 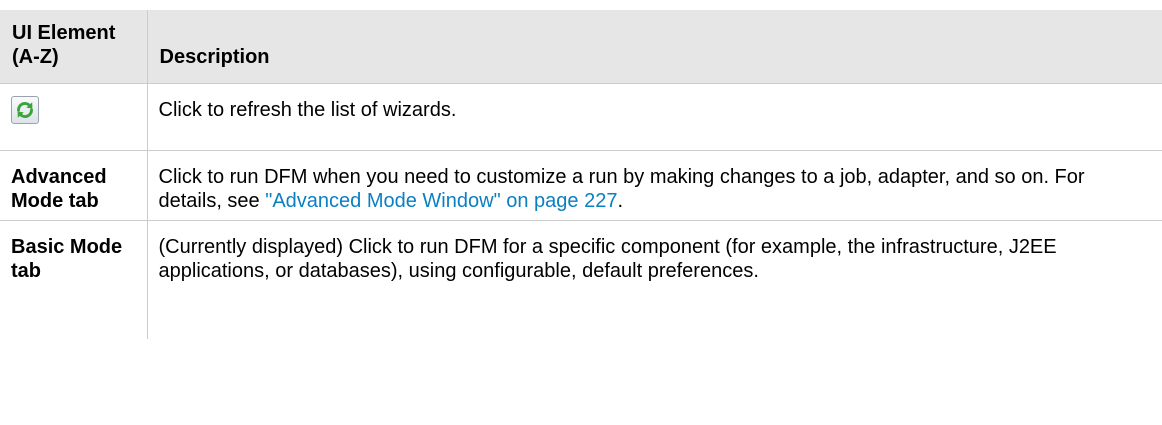 What do you see at coordinates (441, 201) in the screenshot?
I see `advanced-mode-window-link: "Advanced Mode Window" on page 227` at bounding box center [441, 201].